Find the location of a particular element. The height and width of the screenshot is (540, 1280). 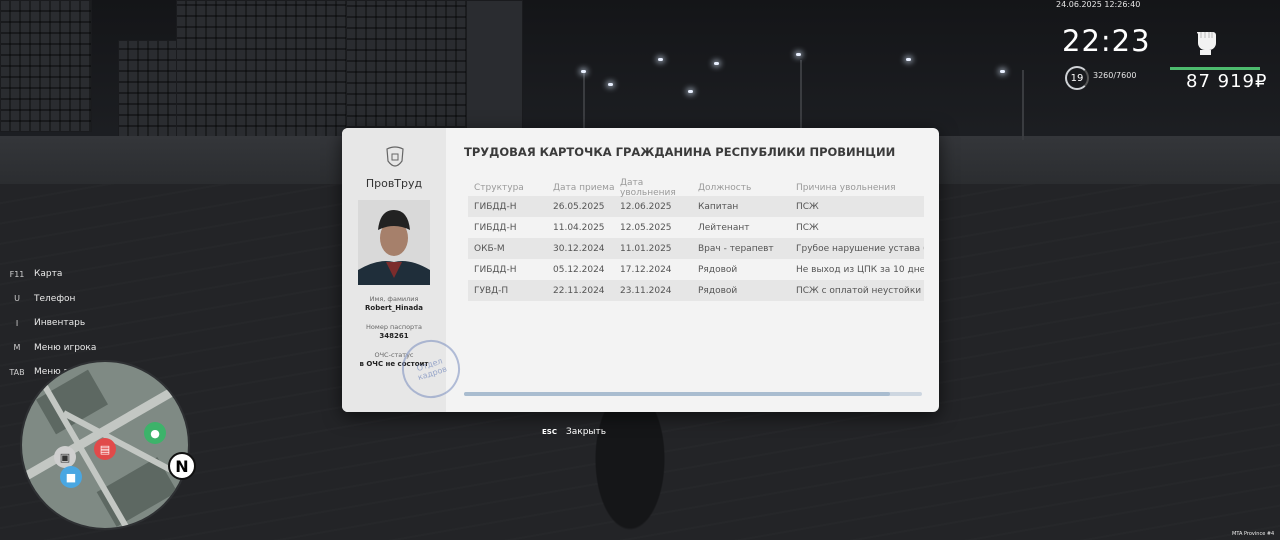

server-watermark: MTA Province #4 is located at coordinates (1253, 534).